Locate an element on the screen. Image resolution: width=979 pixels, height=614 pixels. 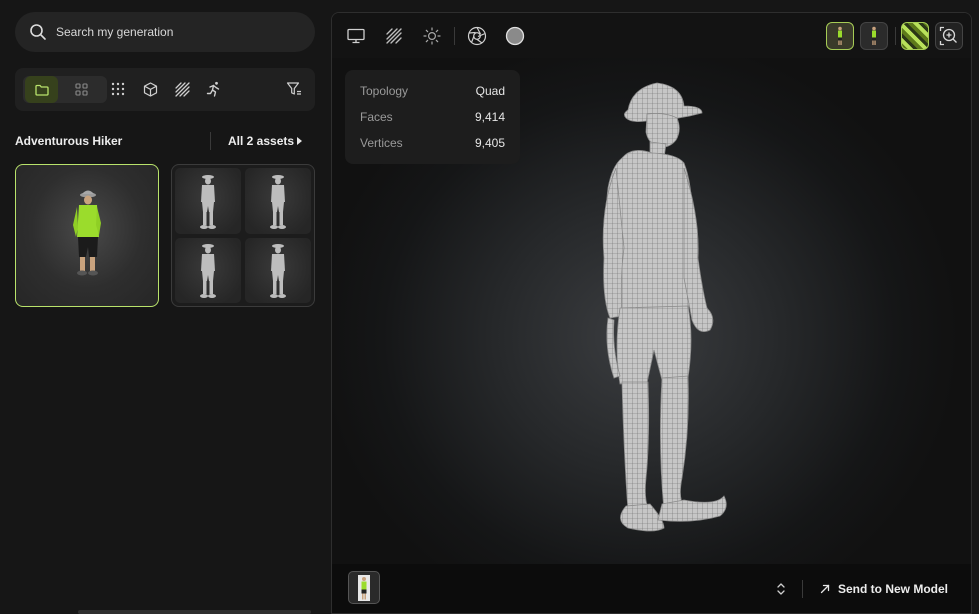
stat-value: 9,405 is located at coordinates (489, 143).